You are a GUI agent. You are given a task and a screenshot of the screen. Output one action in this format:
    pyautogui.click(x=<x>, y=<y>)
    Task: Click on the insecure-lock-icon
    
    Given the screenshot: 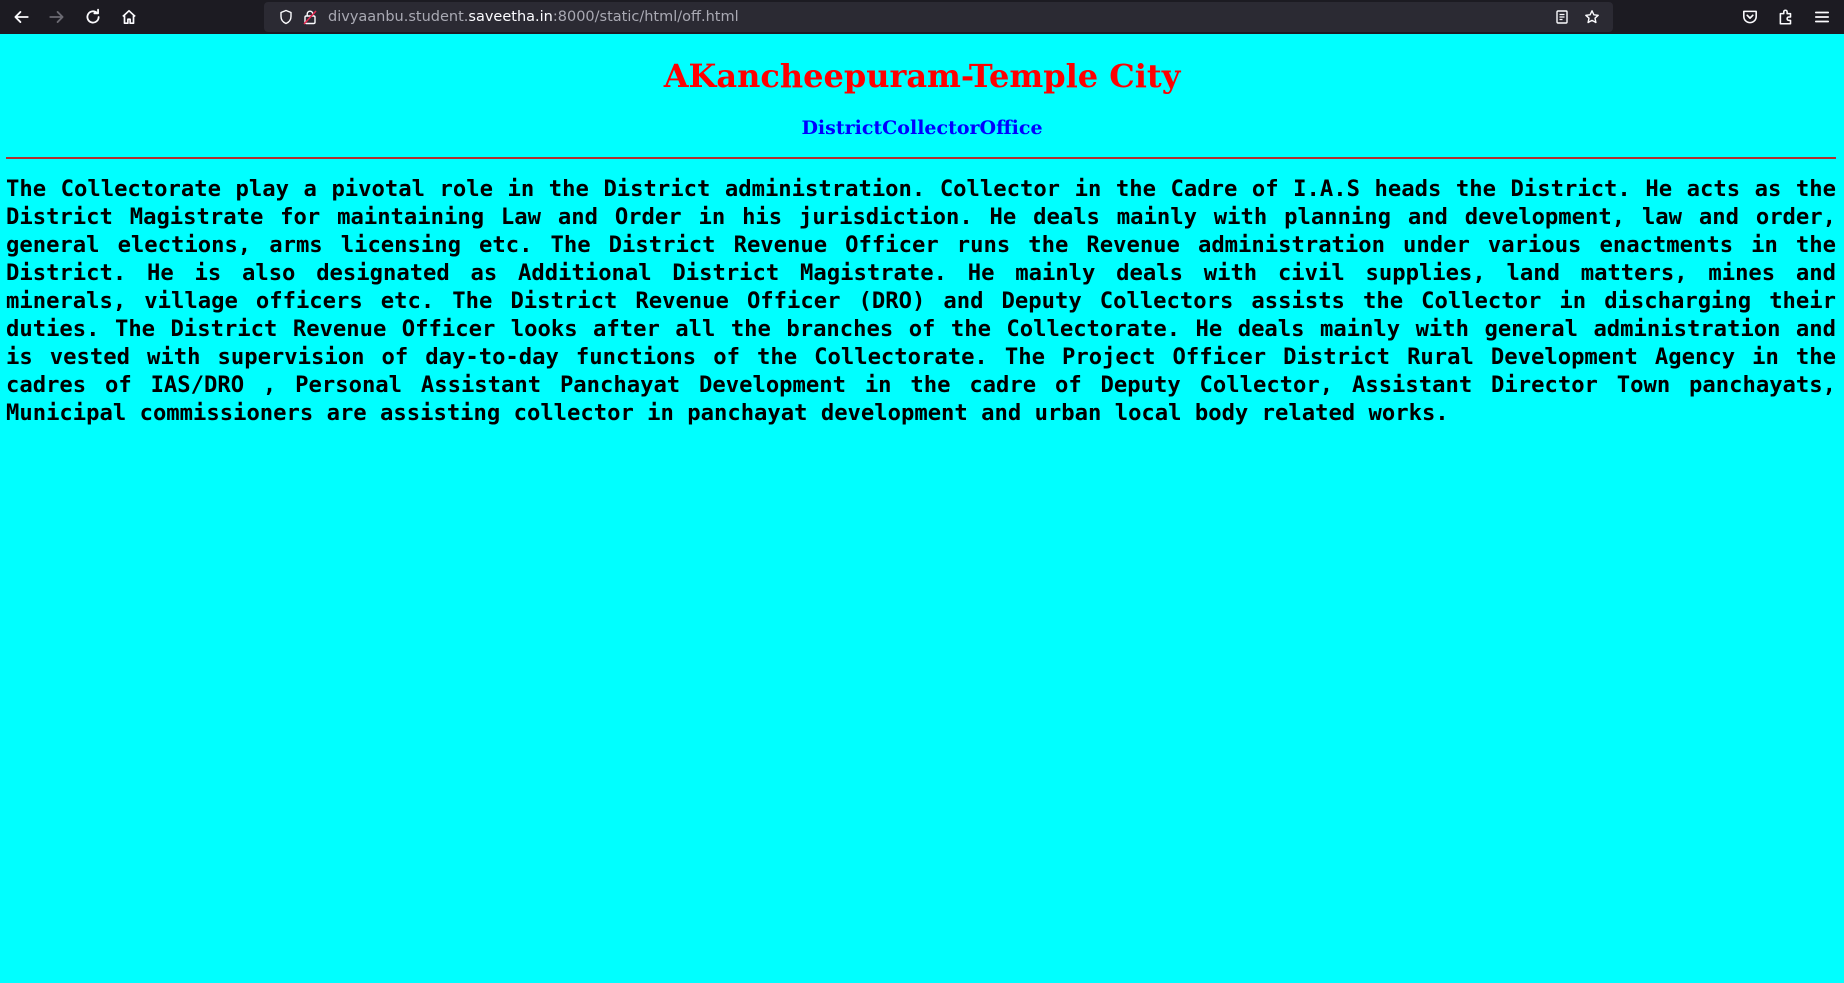 What is the action you would take?
    pyautogui.click(x=310, y=17)
    